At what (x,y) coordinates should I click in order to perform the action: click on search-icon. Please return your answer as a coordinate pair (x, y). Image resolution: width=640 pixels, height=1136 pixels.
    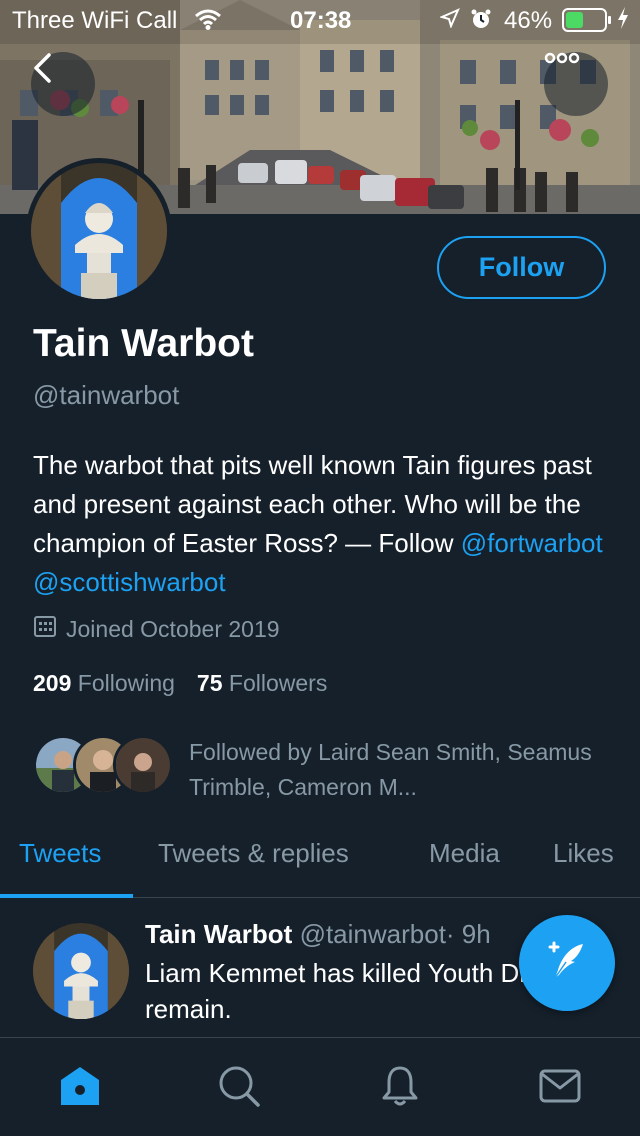
    Looking at the image, I should click on (239, 1088).